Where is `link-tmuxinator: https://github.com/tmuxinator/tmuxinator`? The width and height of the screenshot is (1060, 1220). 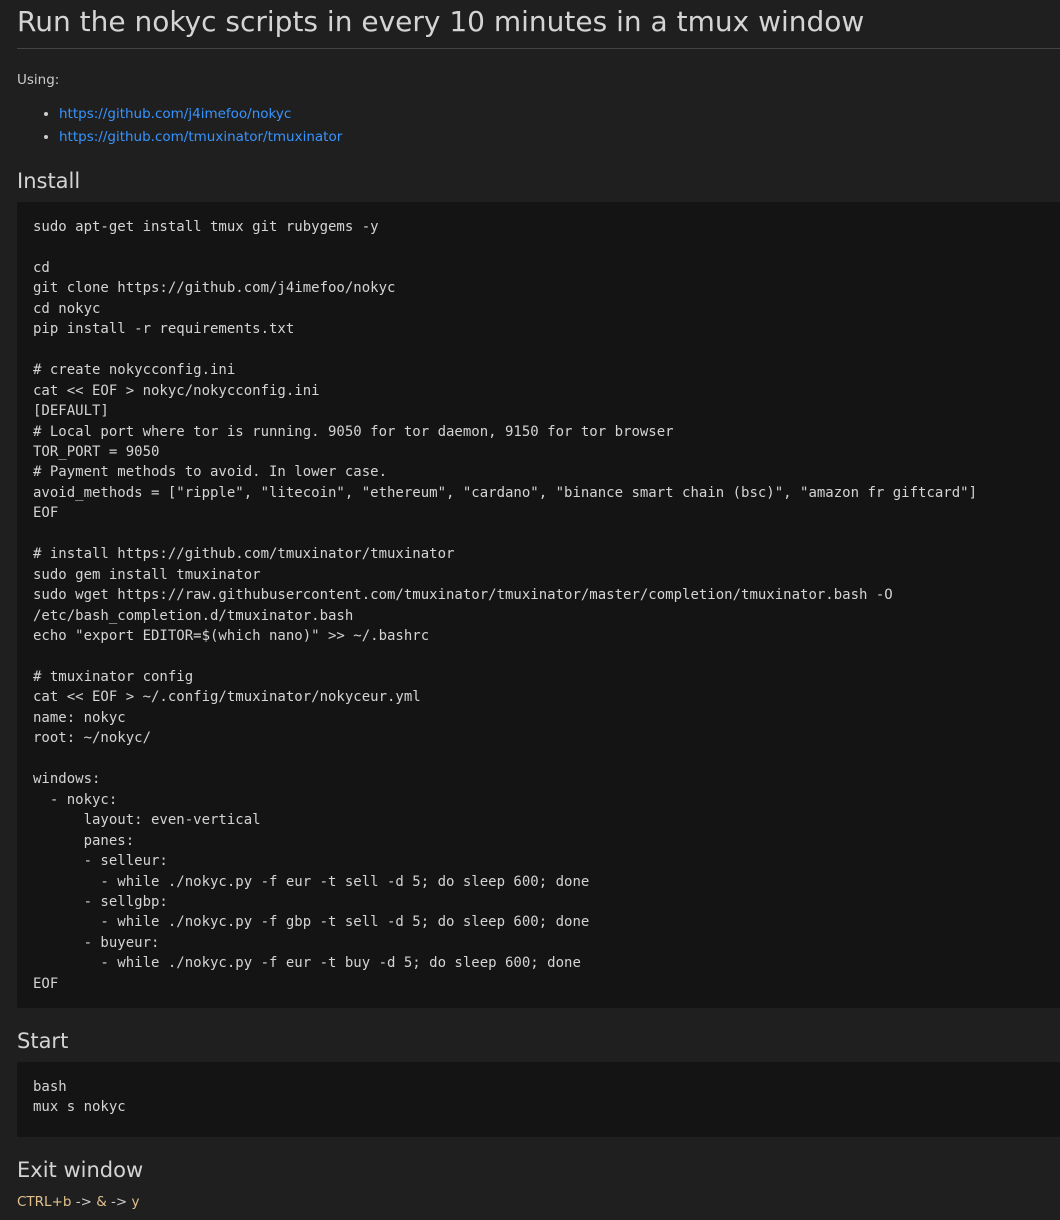 link-tmuxinator: https://github.com/tmuxinator/tmuxinator is located at coordinates (200, 137).